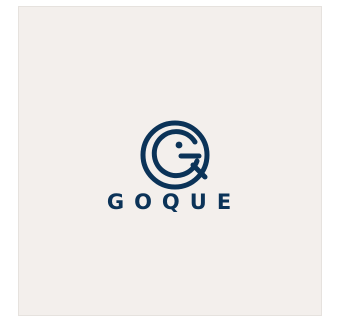  I want to click on brand-wordmark: GOQUE, so click(174, 202).